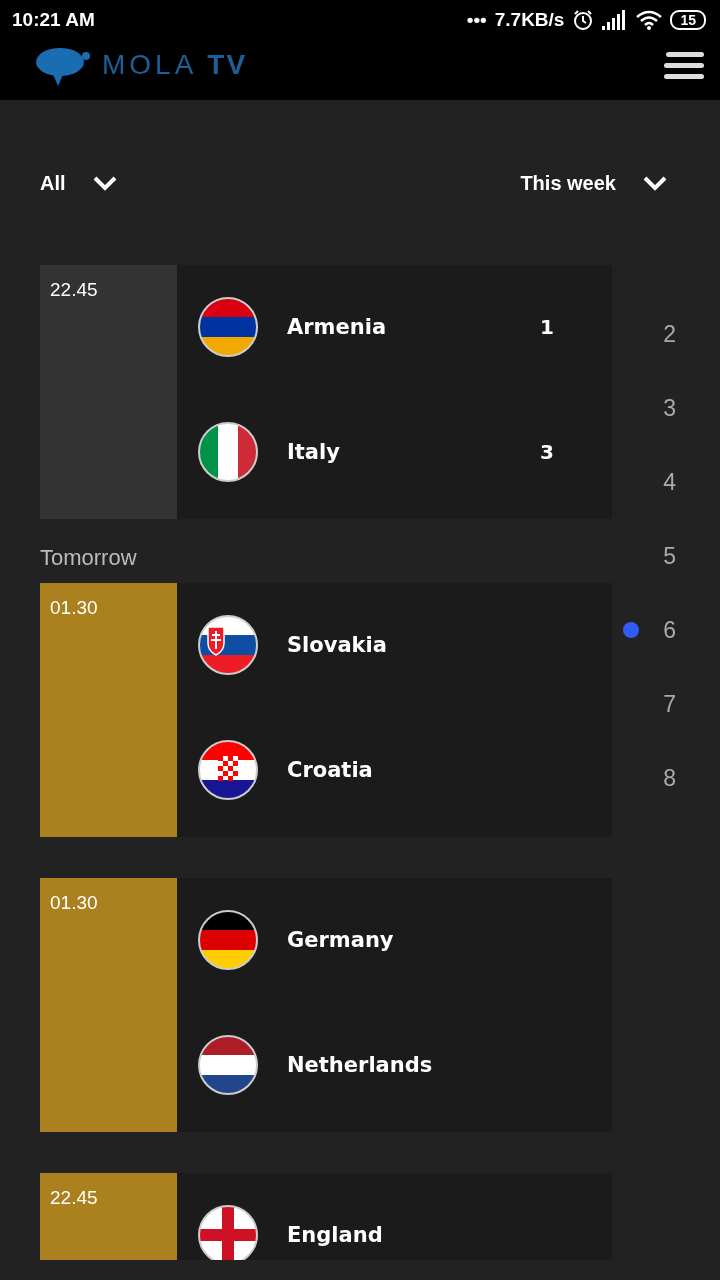  Describe the element at coordinates (529, 20) in the screenshot. I see `network-speed: 7.7KB/s` at that location.